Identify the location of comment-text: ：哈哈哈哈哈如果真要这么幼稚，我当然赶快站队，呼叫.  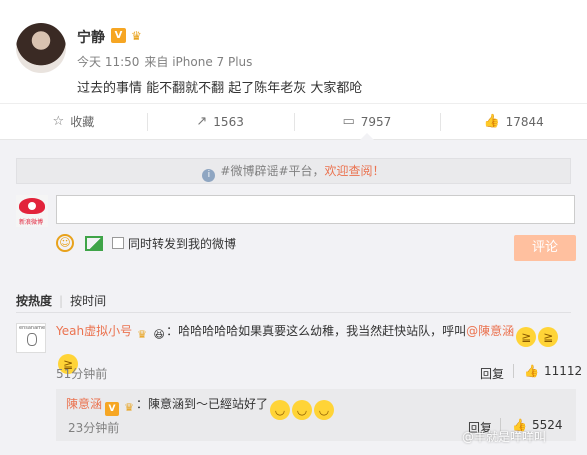
(316, 331).